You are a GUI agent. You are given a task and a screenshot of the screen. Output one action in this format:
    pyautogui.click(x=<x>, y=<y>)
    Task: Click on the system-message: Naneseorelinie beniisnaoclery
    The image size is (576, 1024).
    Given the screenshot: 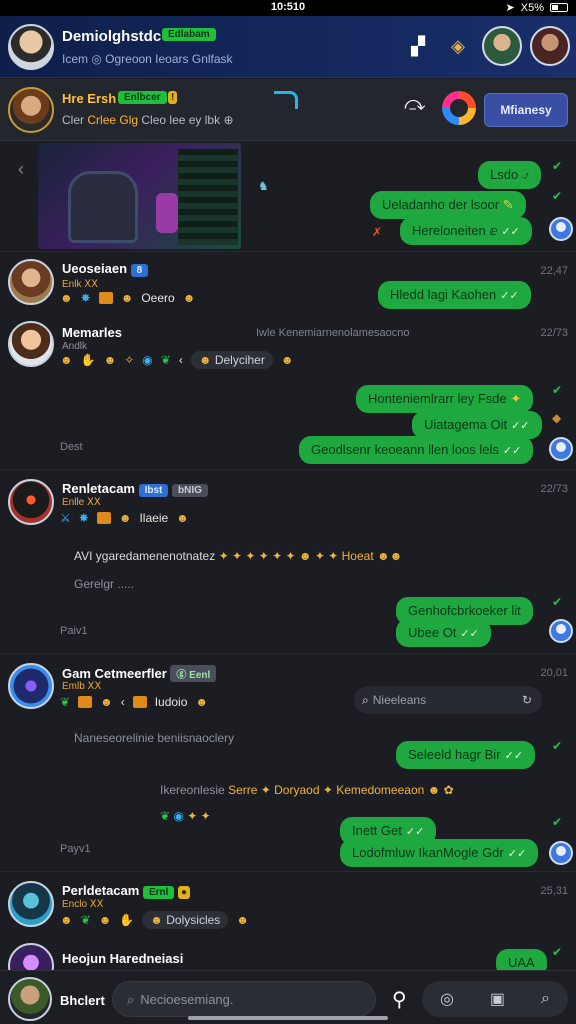 What is the action you would take?
    pyautogui.click(x=154, y=738)
    